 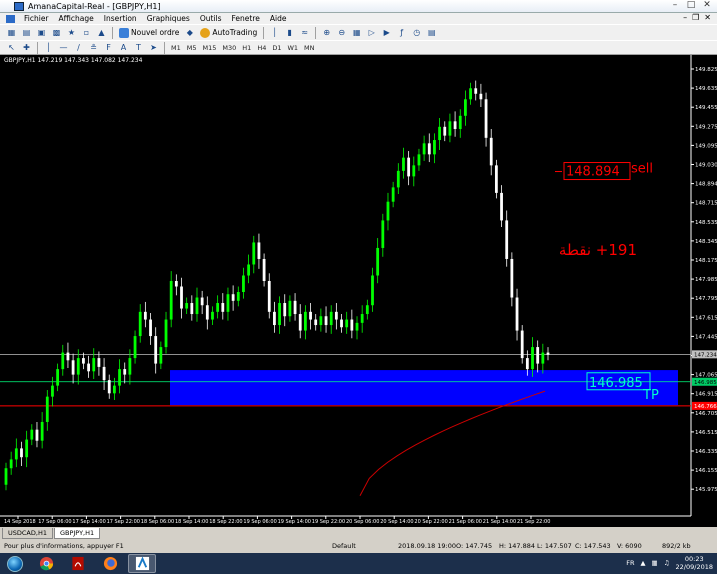 I want to click on tray-language: FR, so click(x=630, y=563).